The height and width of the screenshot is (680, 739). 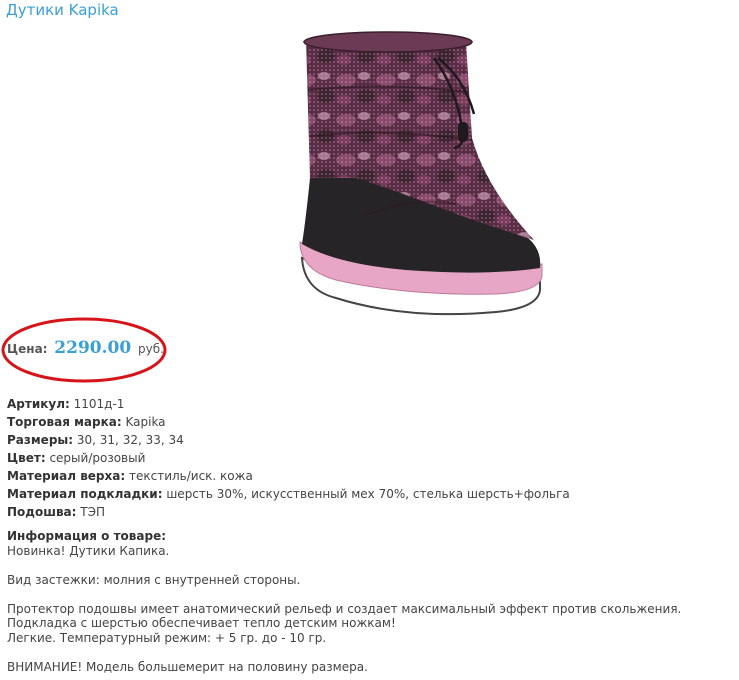 What do you see at coordinates (26, 458) in the screenshot?
I see `spec-label: Цвет:` at bounding box center [26, 458].